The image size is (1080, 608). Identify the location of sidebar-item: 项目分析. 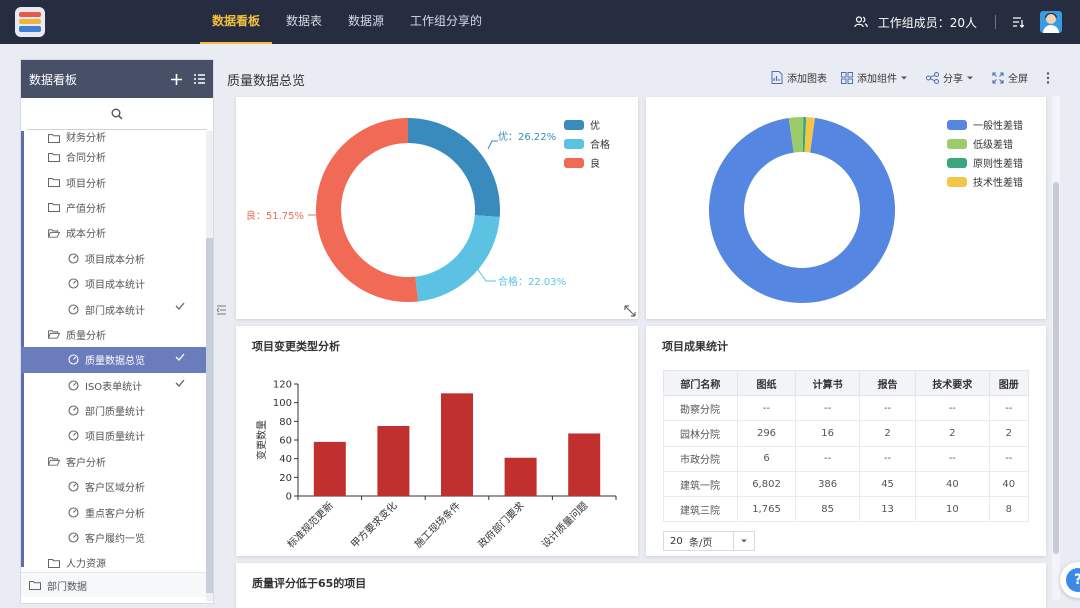
(117, 181).